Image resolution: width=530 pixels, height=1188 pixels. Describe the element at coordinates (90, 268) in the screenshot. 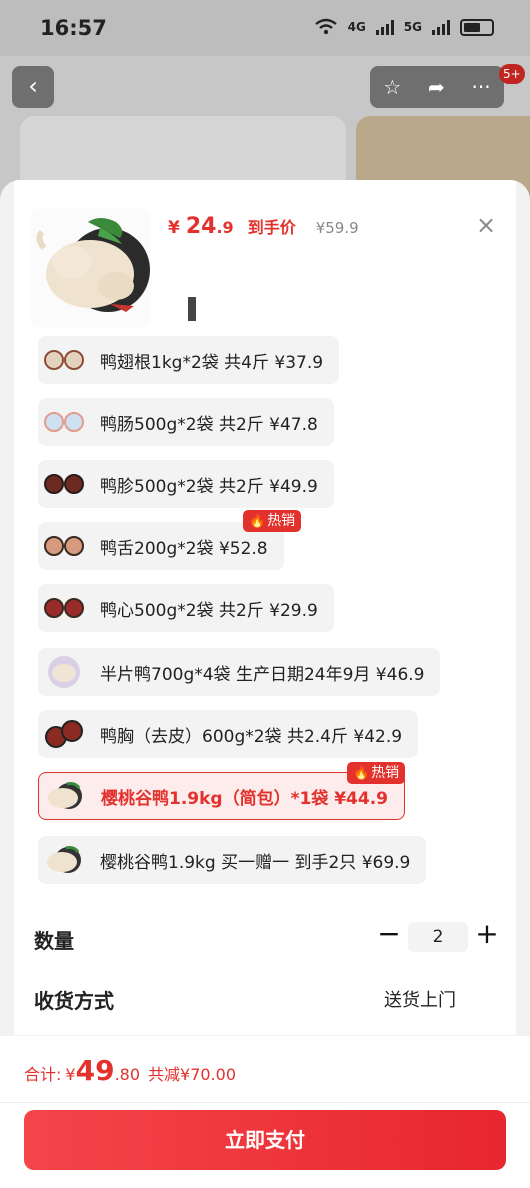

I see `product-image` at that location.